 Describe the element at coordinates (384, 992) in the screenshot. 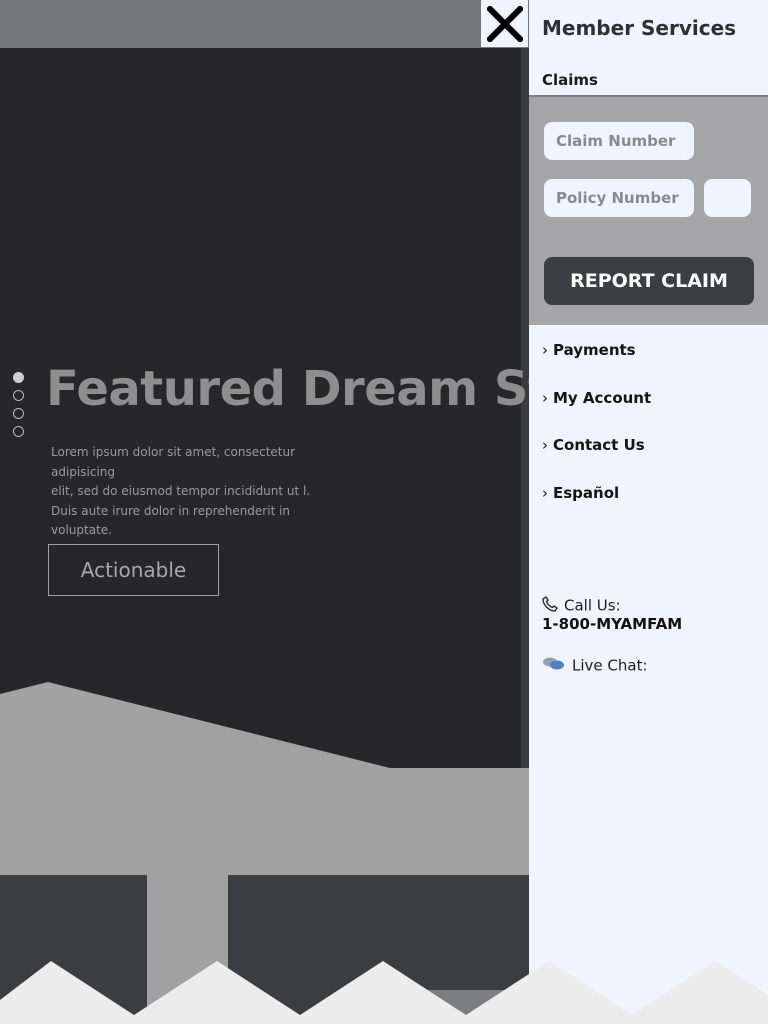

I see `bottom-zigzag-border` at that location.